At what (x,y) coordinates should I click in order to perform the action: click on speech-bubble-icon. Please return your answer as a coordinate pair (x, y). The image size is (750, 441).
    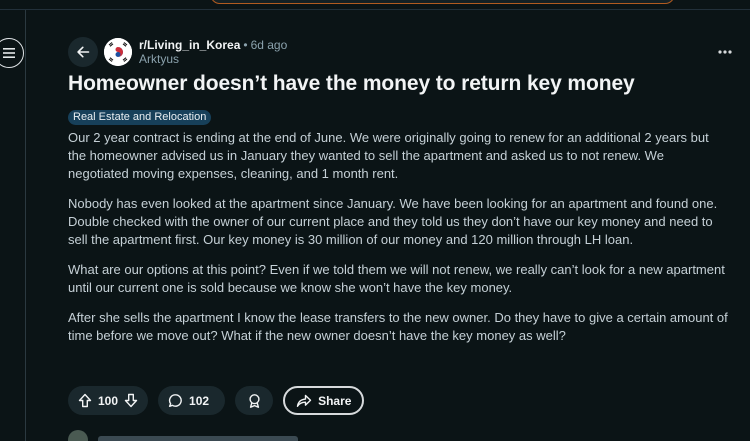
    Looking at the image, I should click on (175, 400).